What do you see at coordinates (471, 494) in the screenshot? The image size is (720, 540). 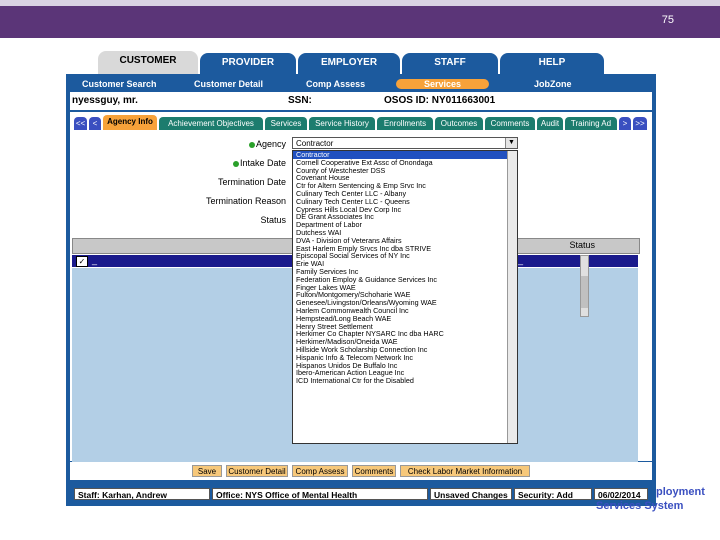 I see `status-unsaved: Unsaved Changes` at bounding box center [471, 494].